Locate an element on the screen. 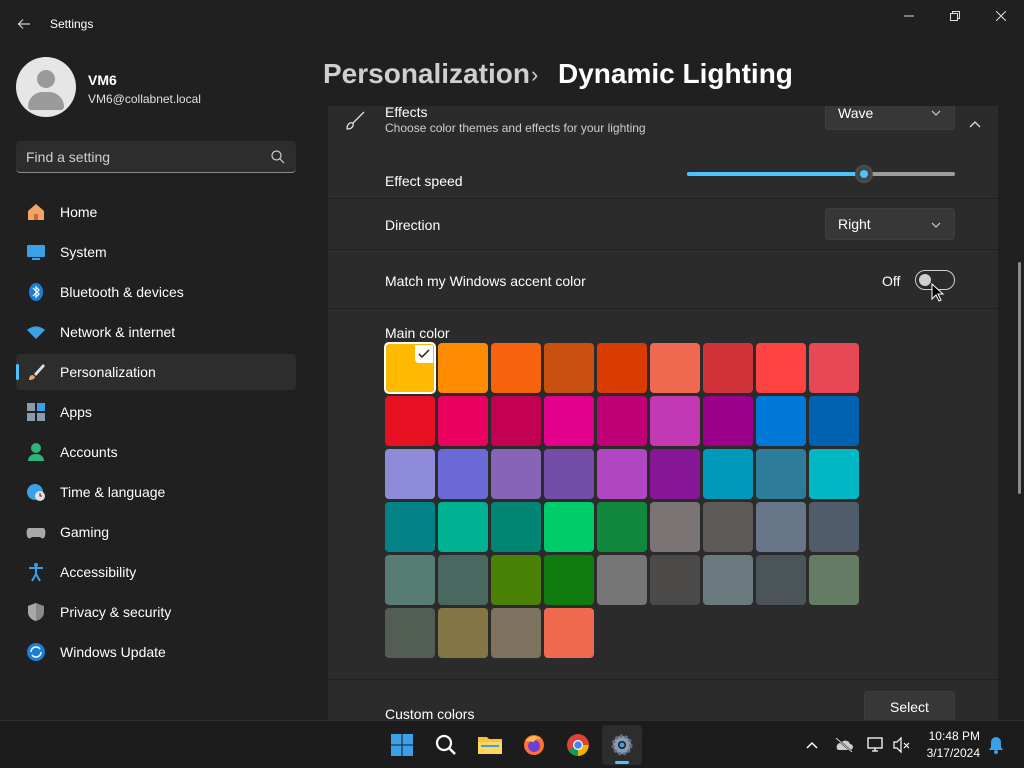  sidebar-item-privacy: Privacy & security is located at coordinates (156, 612).